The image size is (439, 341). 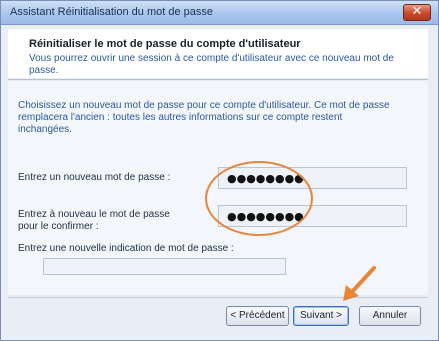 What do you see at coordinates (58, 226) in the screenshot?
I see `confirm-password-label-line2: pour le confirmer :` at bounding box center [58, 226].